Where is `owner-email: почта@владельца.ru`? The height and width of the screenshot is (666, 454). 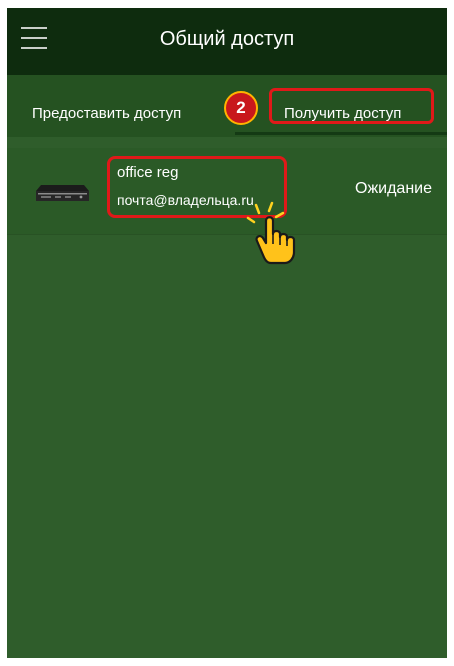
owner-email: почта@владельца.ru is located at coordinates (185, 200).